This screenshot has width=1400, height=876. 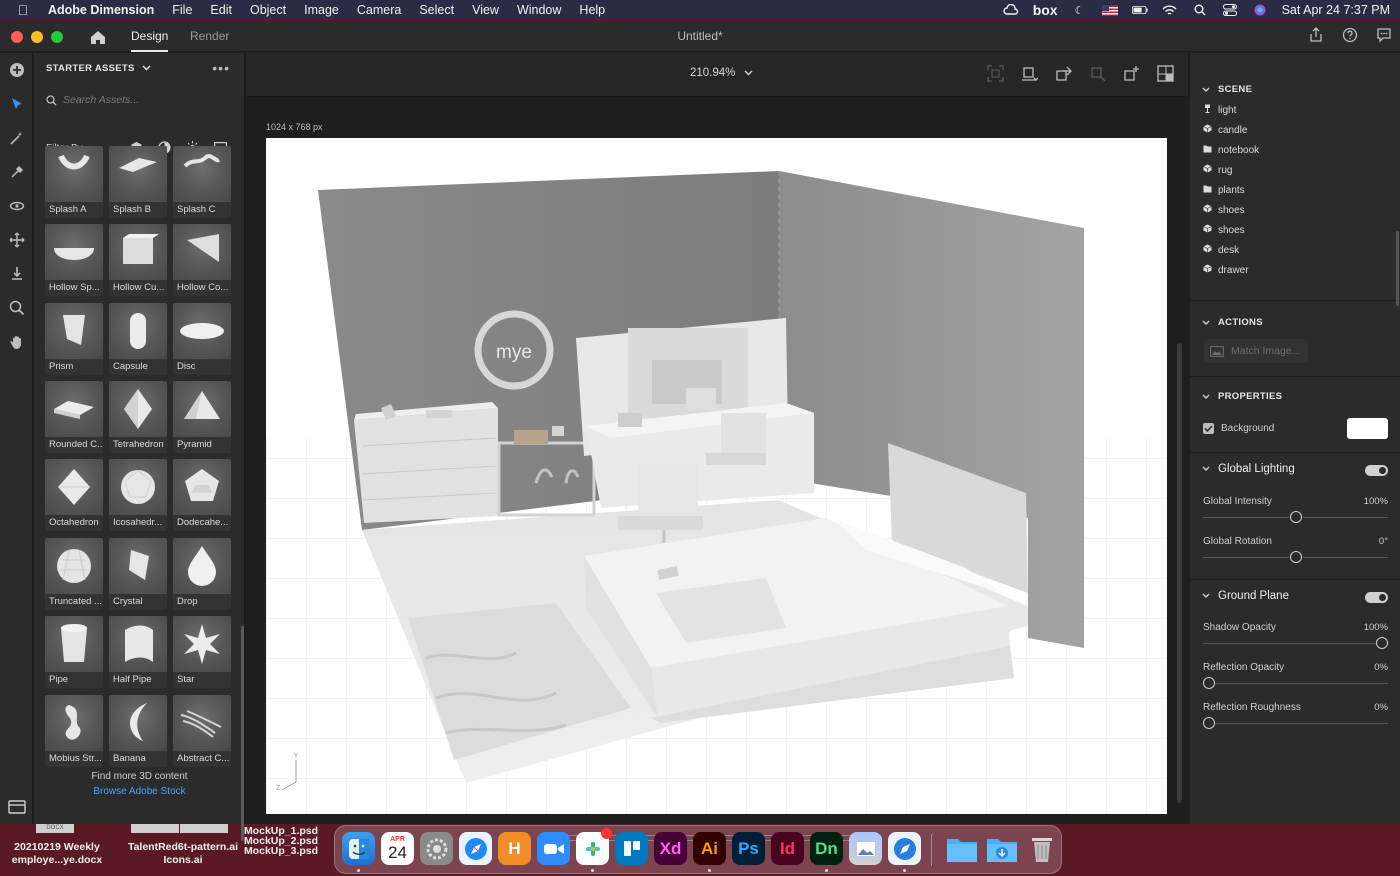 What do you see at coordinates (138, 182) in the screenshot?
I see `asset-splash-b: Splash B` at bounding box center [138, 182].